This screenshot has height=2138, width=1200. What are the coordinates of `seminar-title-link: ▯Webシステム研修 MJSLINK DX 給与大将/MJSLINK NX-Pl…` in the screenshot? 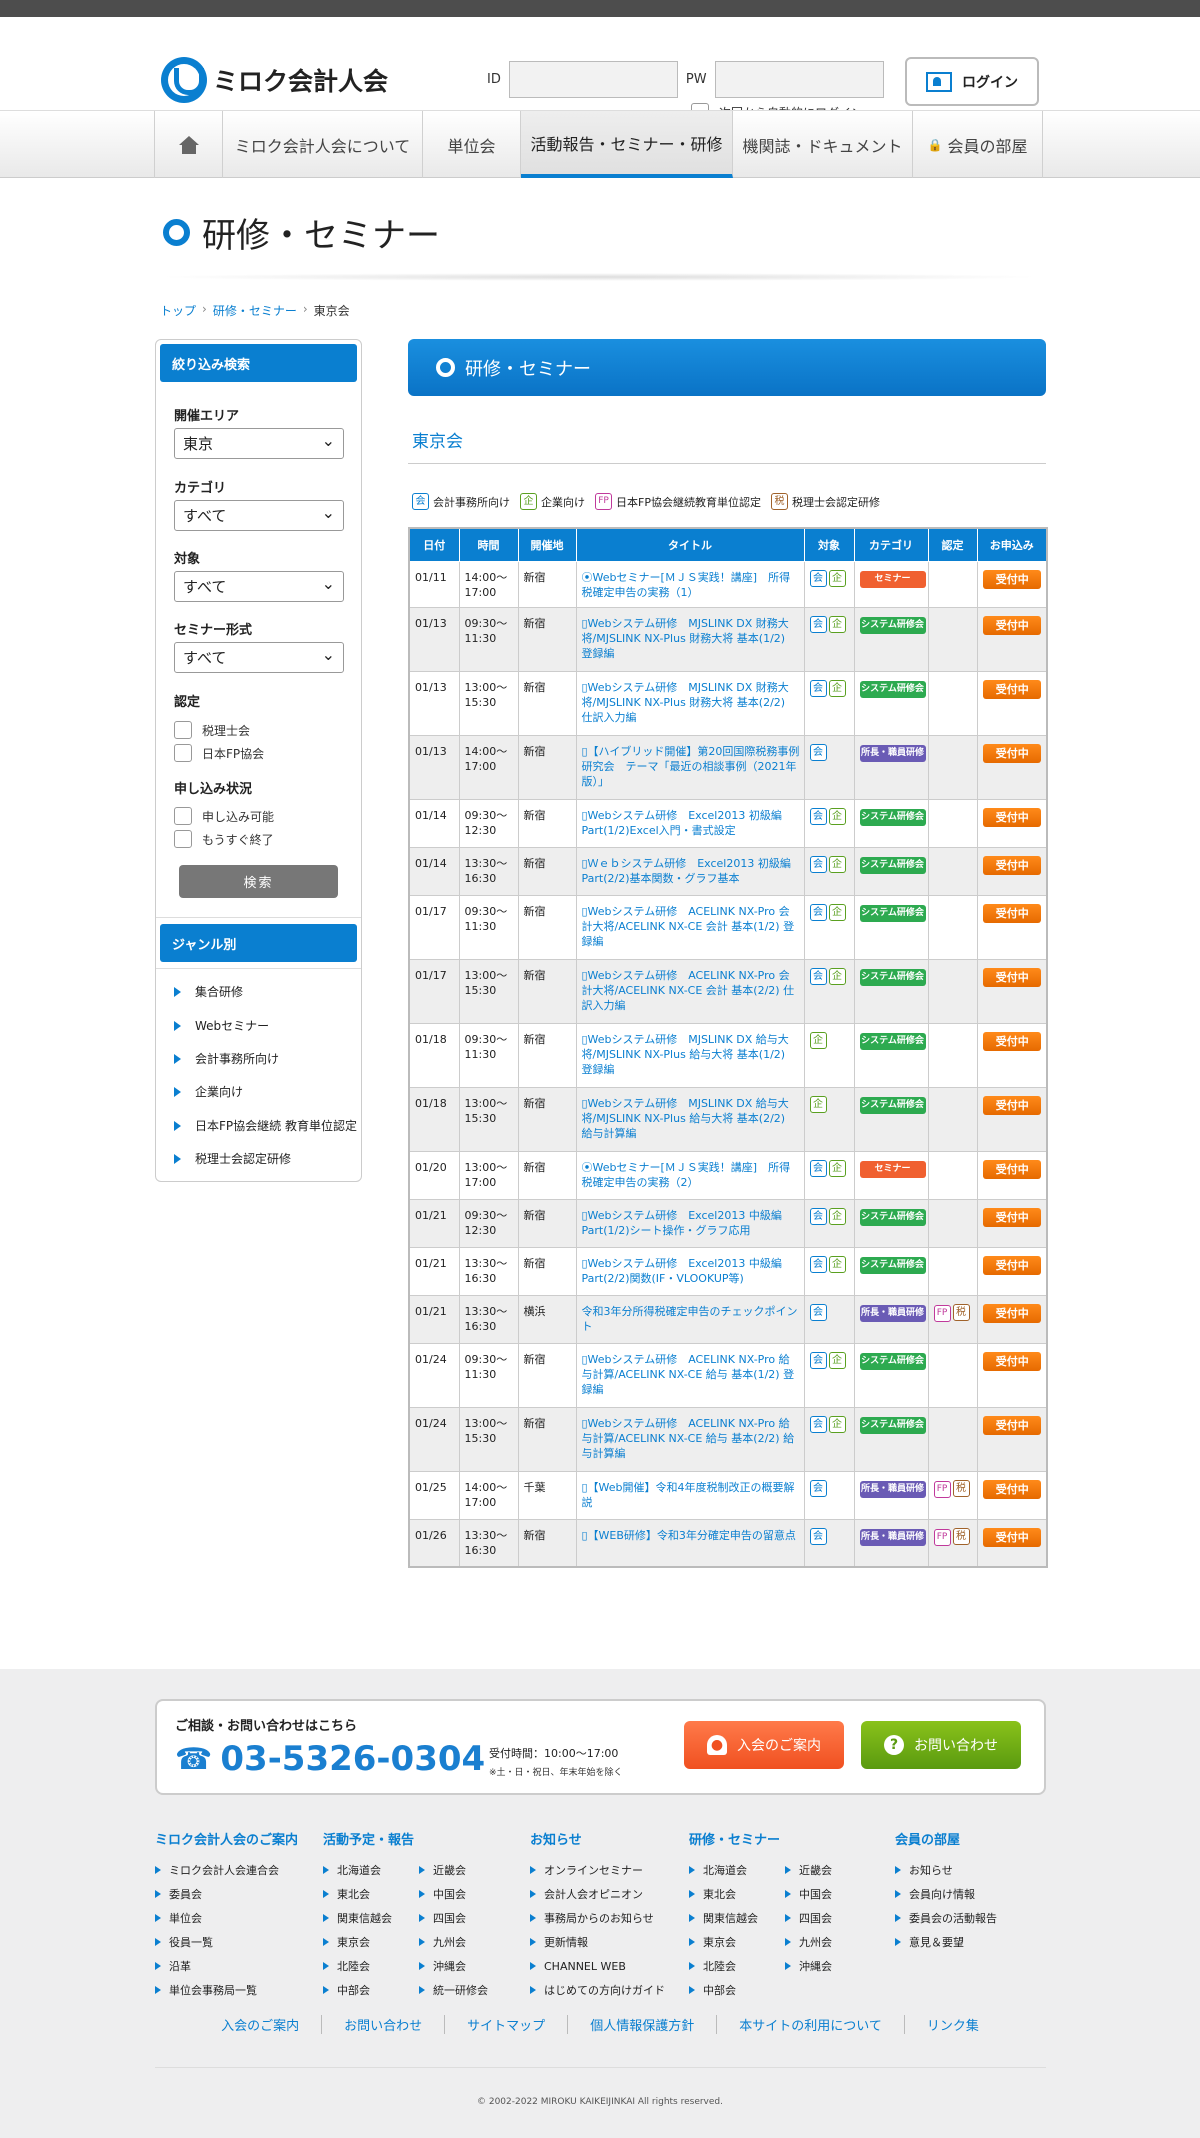 It's located at (685, 1054).